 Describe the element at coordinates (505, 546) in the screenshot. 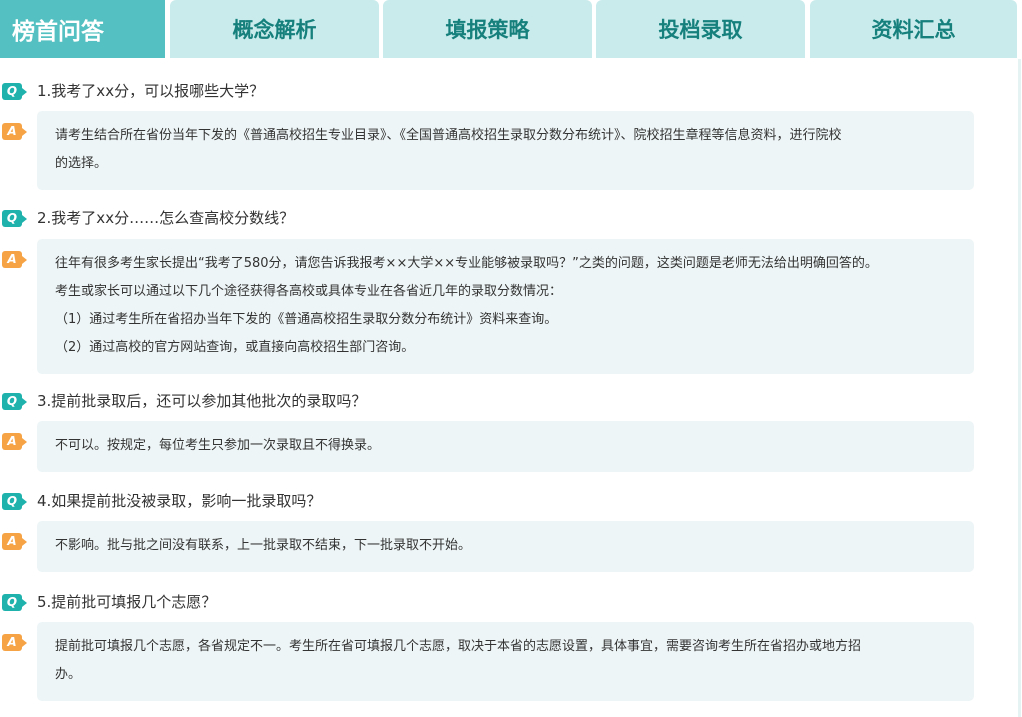

I see `answer-box: 不影响。批与批之间没有联系，上一批录取不结束，下一批录取不开始。` at that location.